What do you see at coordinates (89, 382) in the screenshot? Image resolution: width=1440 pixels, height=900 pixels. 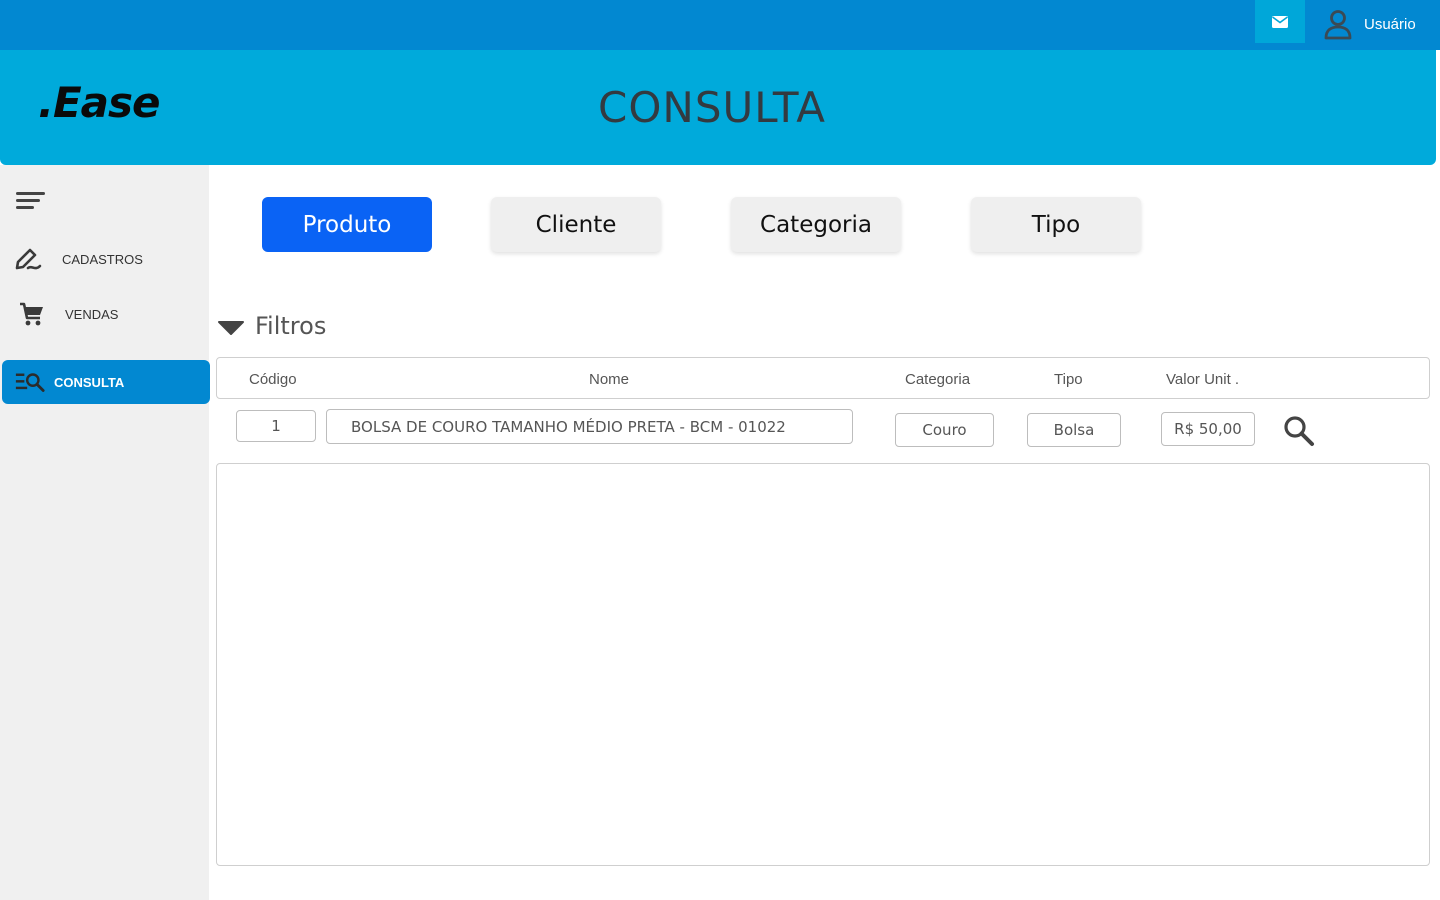 I see `sidebar-item-label: CONSULTA` at bounding box center [89, 382].